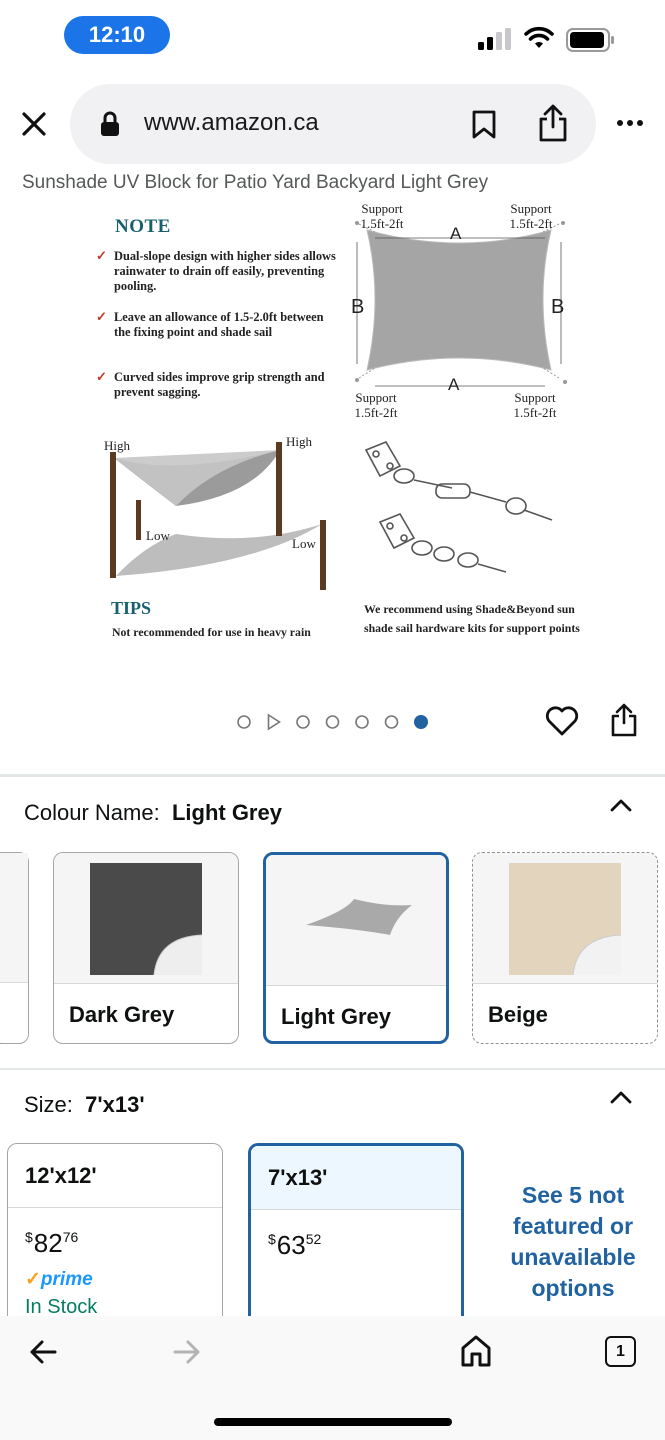  Describe the element at coordinates (484, 125) in the screenshot. I see `bookmark-icon` at that location.